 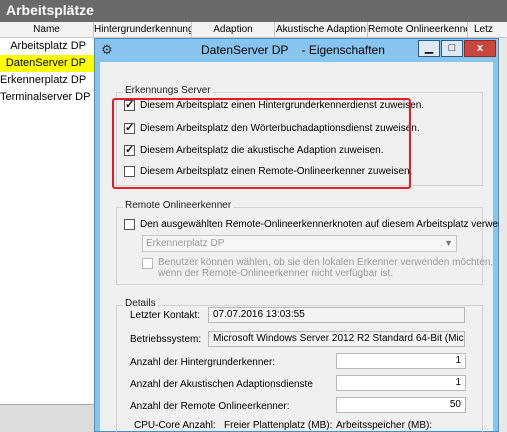 I want to click on cpu-label: CPU-Core Anzahl:, so click(x=175, y=425).